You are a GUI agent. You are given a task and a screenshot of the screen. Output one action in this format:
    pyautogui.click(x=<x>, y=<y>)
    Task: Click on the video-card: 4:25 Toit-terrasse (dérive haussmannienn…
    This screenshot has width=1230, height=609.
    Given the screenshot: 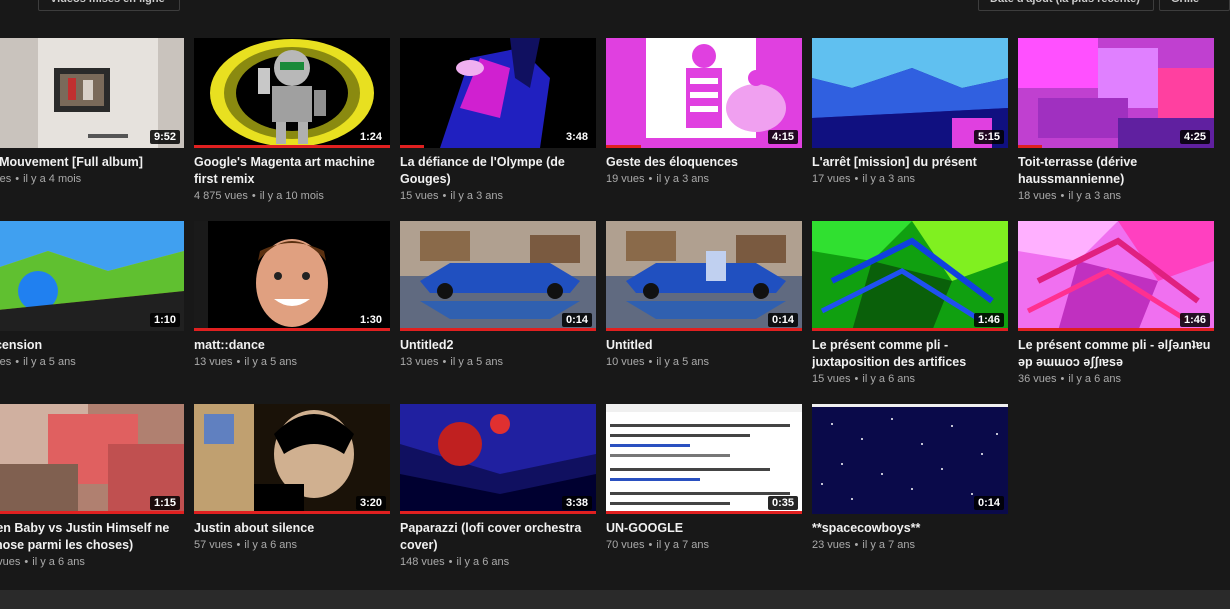 What is the action you would take?
    pyautogui.click(x=1116, y=120)
    